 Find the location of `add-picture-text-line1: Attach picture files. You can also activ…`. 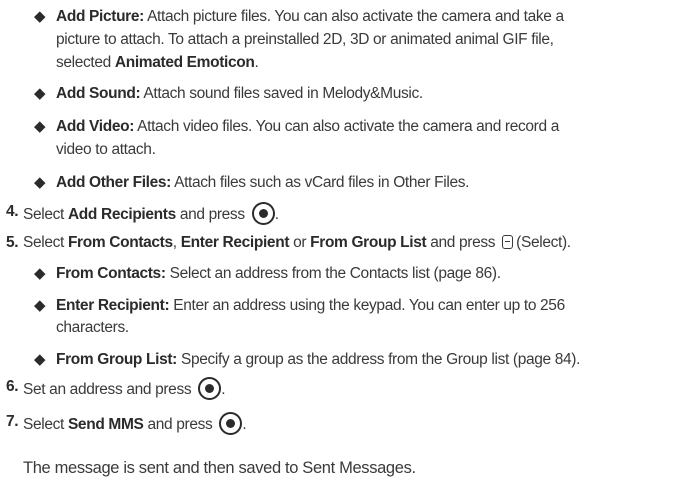

add-picture-text-line1: Attach picture files. You can also activ… is located at coordinates (355, 16).